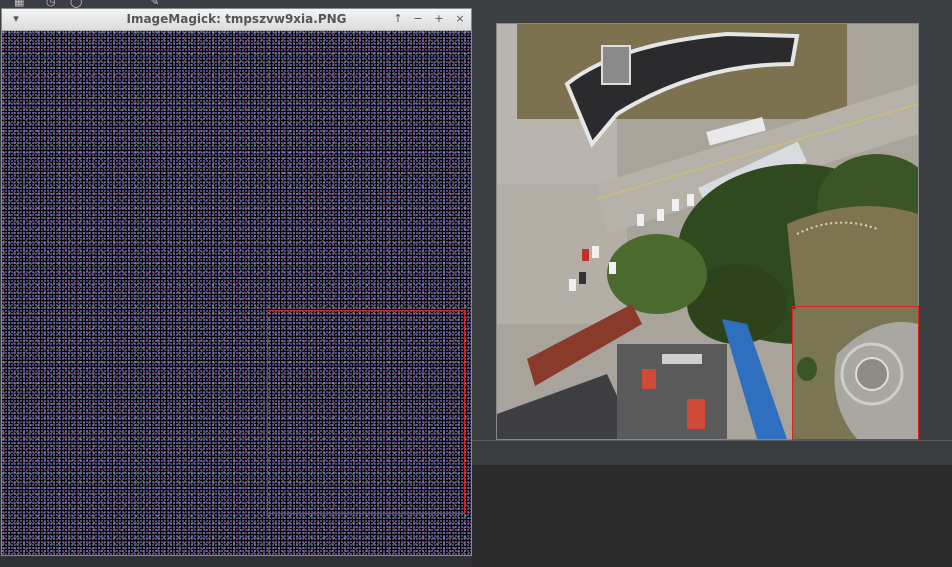 The image size is (952, 567). What do you see at coordinates (19, 4) in the screenshot?
I see `grid-icon: ▦` at bounding box center [19, 4].